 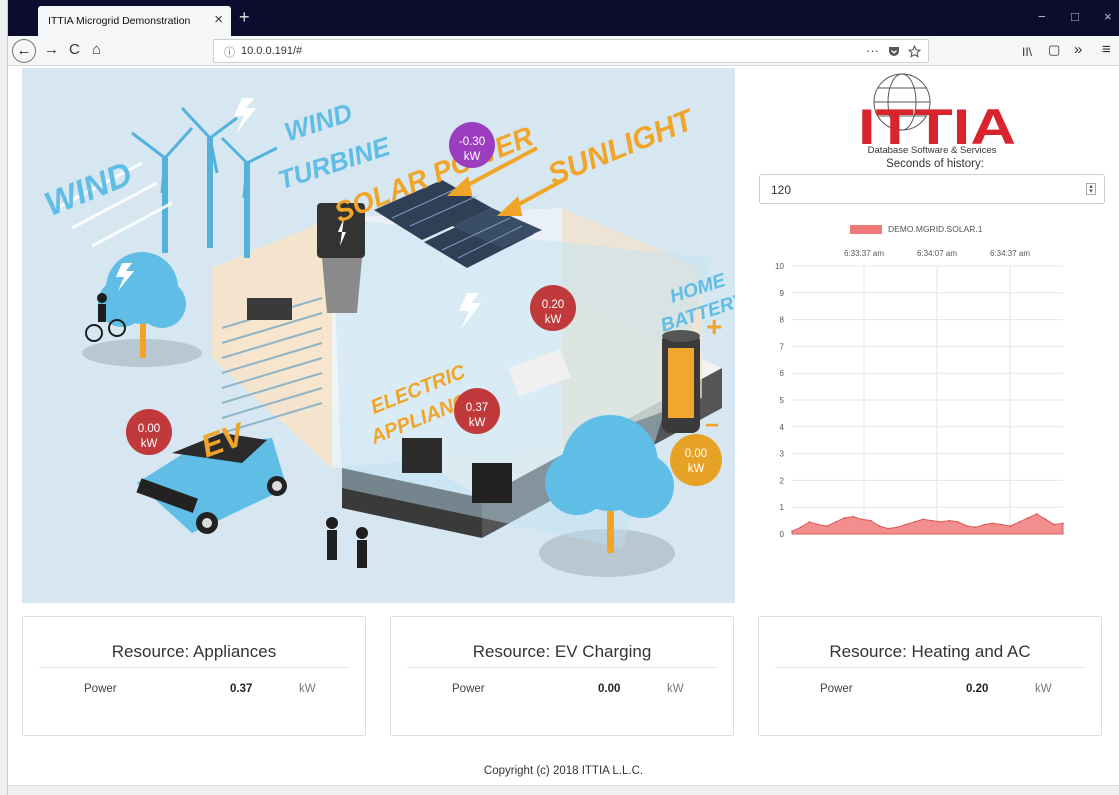 I want to click on x-tick-label: 6:33:37 am, so click(x=864, y=253).